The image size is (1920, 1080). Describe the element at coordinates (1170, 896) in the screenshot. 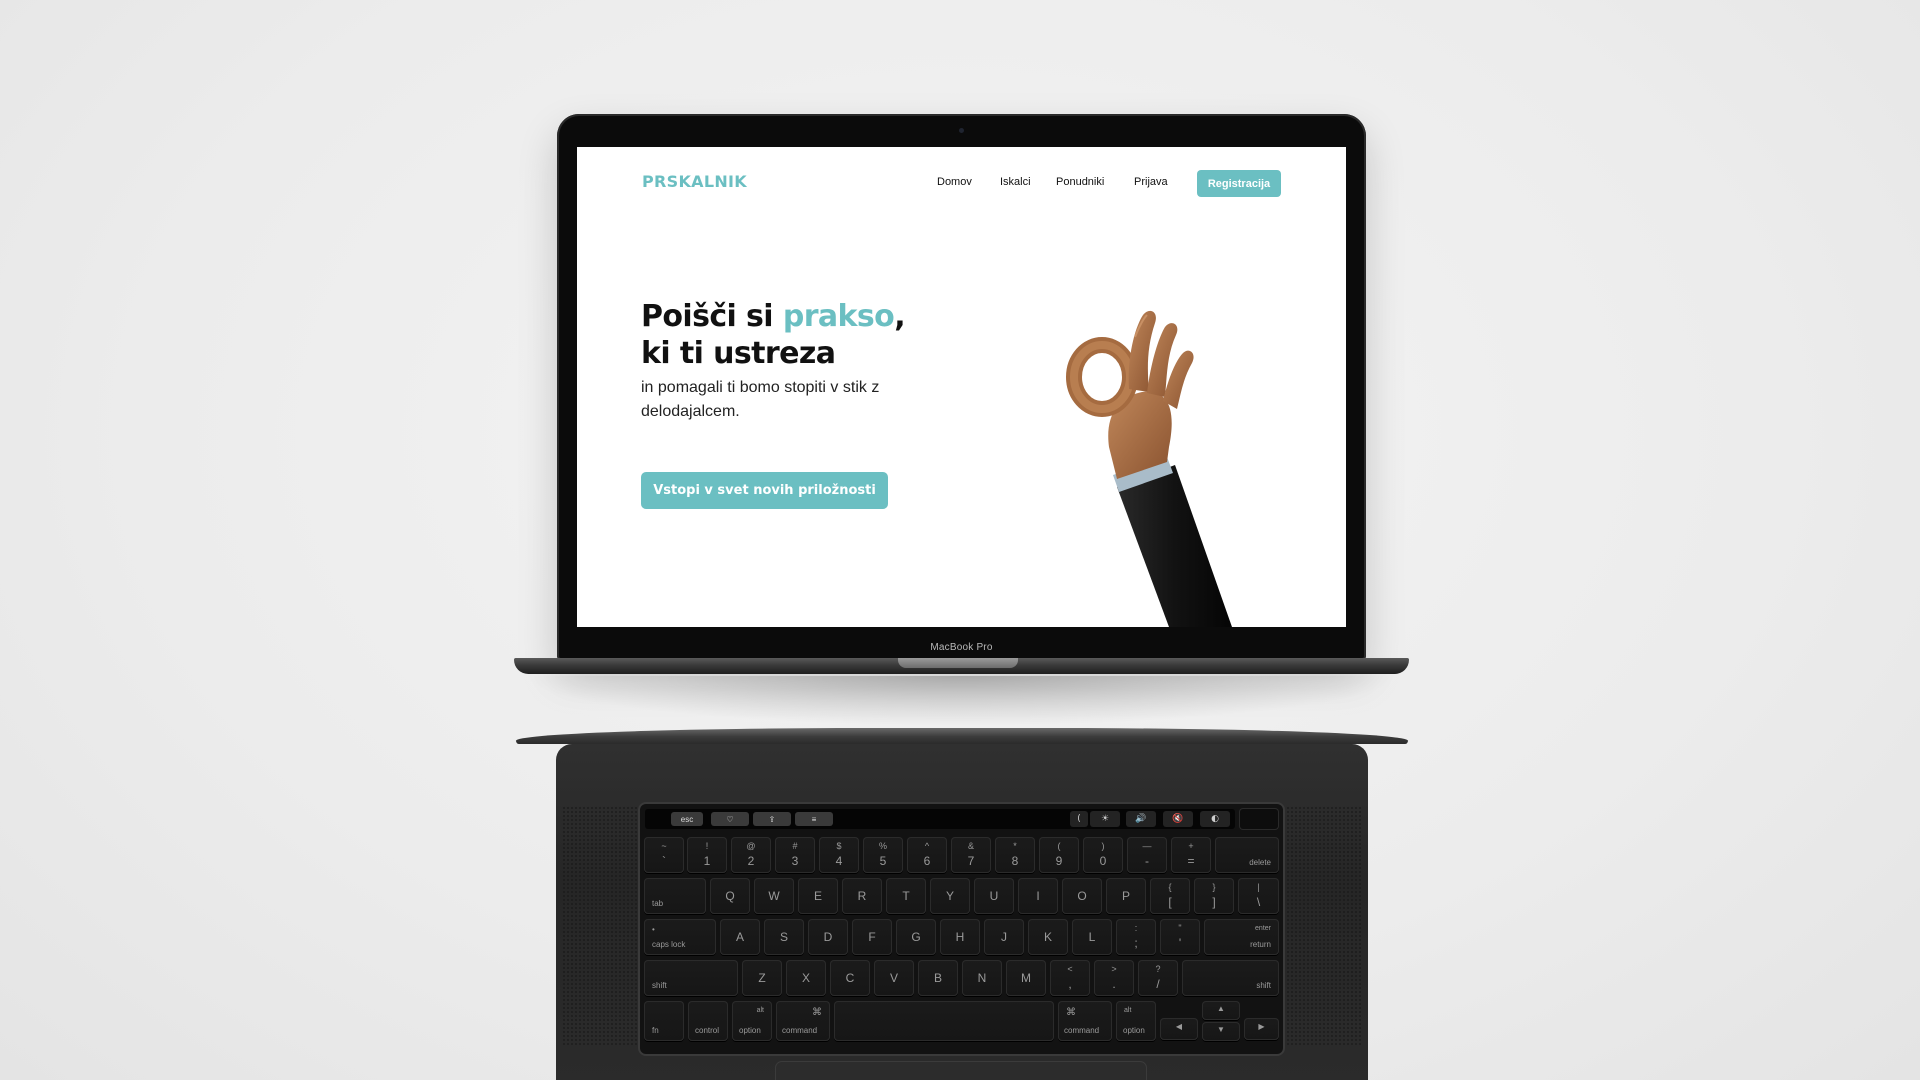

I see `key-open-bracket: {[` at that location.